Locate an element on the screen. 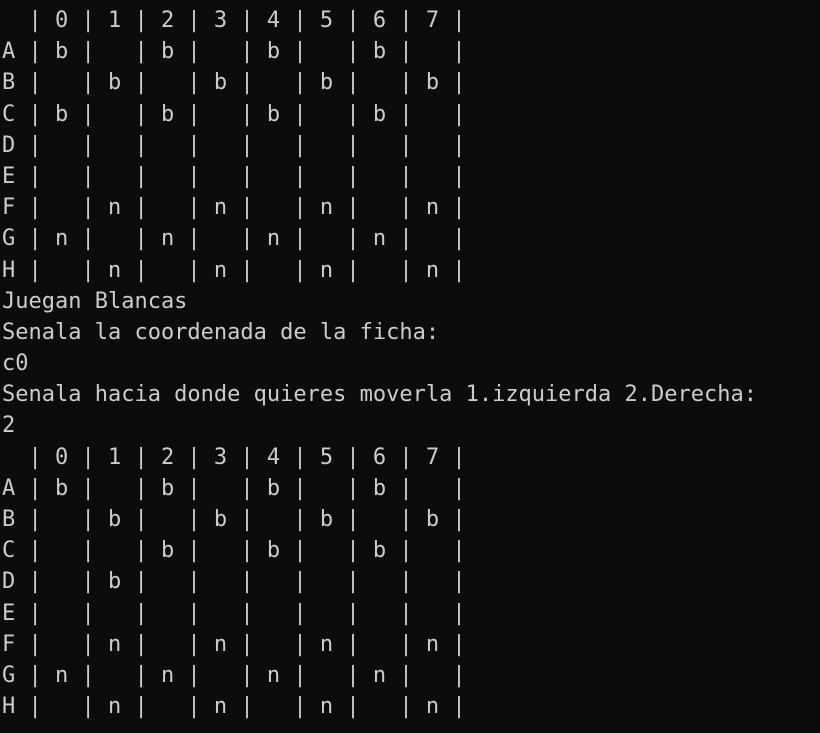 The width and height of the screenshot is (820, 733). board2-row-a: A | b | | b | | b | | b | | is located at coordinates (234, 488).